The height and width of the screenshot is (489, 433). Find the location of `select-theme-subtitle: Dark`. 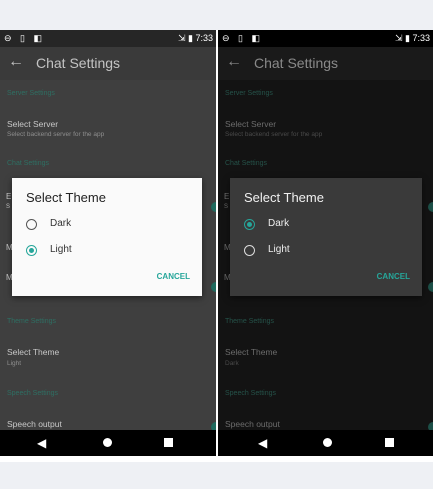

select-theme-subtitle: Dark is located at coordinates (232, 363).